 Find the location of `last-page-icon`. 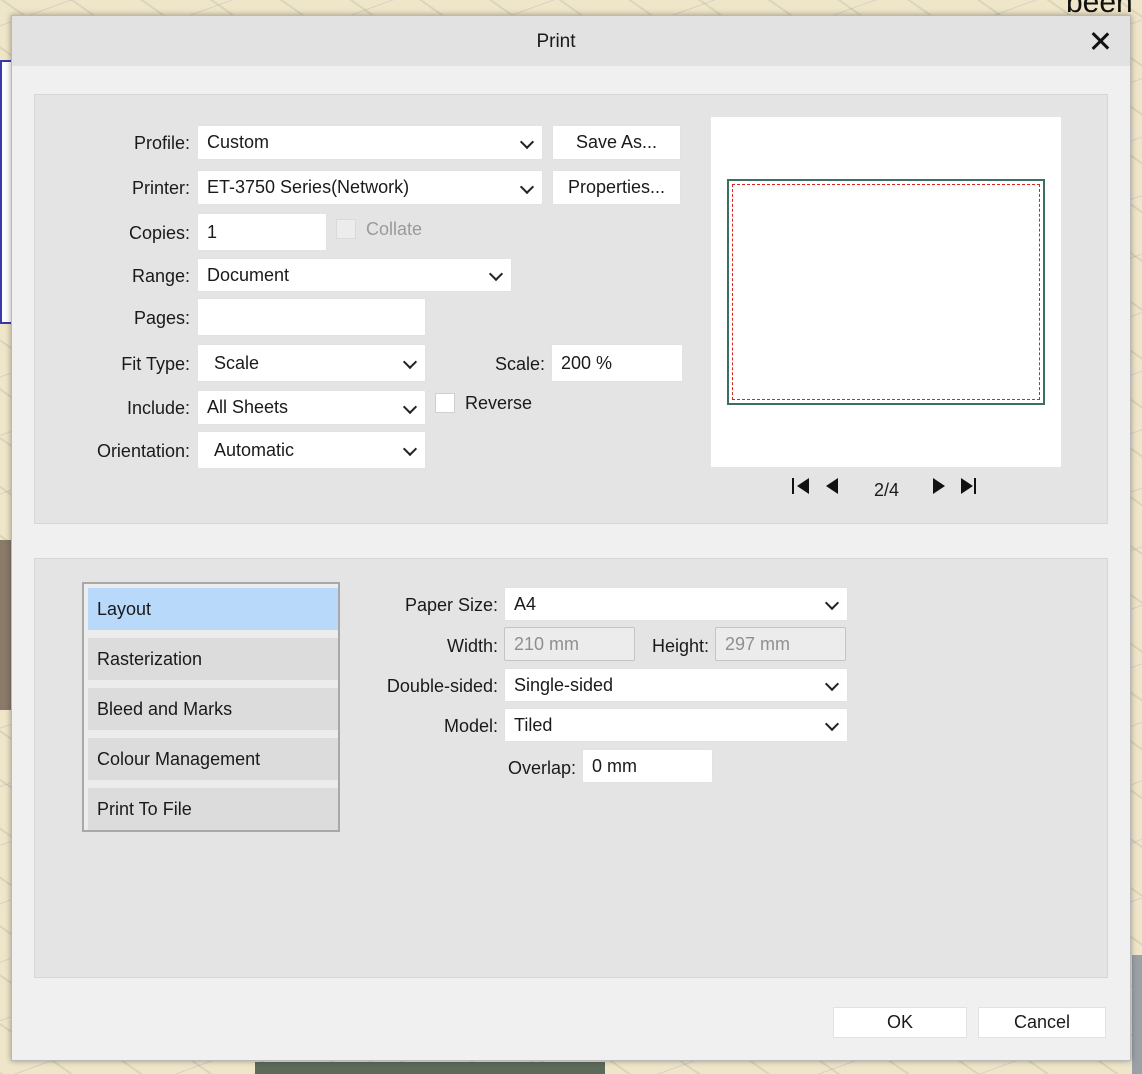

last-page-icon is located at coordinates (967, 486).